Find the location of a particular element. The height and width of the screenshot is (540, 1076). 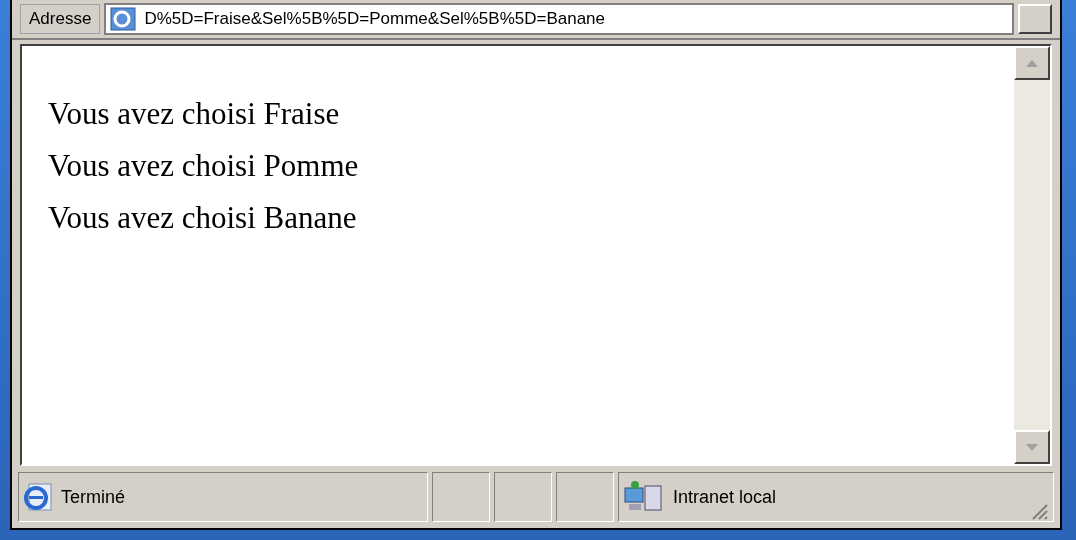

zone-text: Intranet local is located at coordinates (725, 497).